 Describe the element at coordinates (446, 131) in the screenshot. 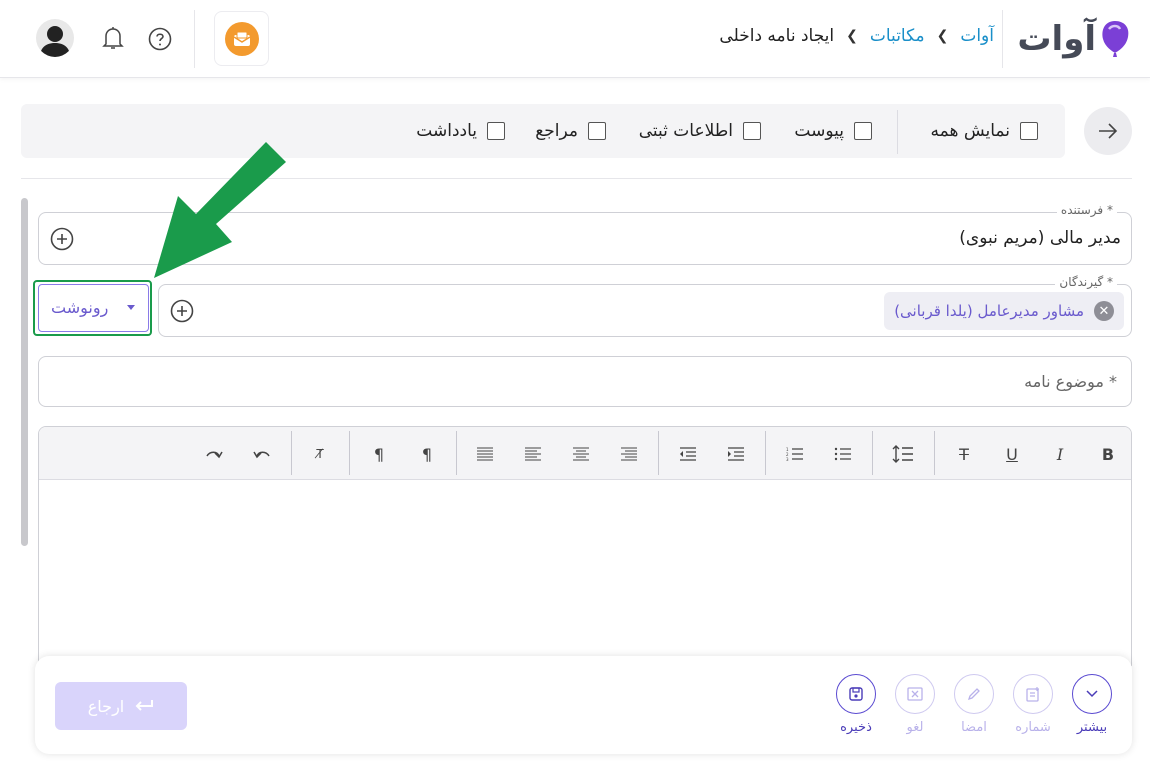

I see `filter-label: یادداشت` at that location.